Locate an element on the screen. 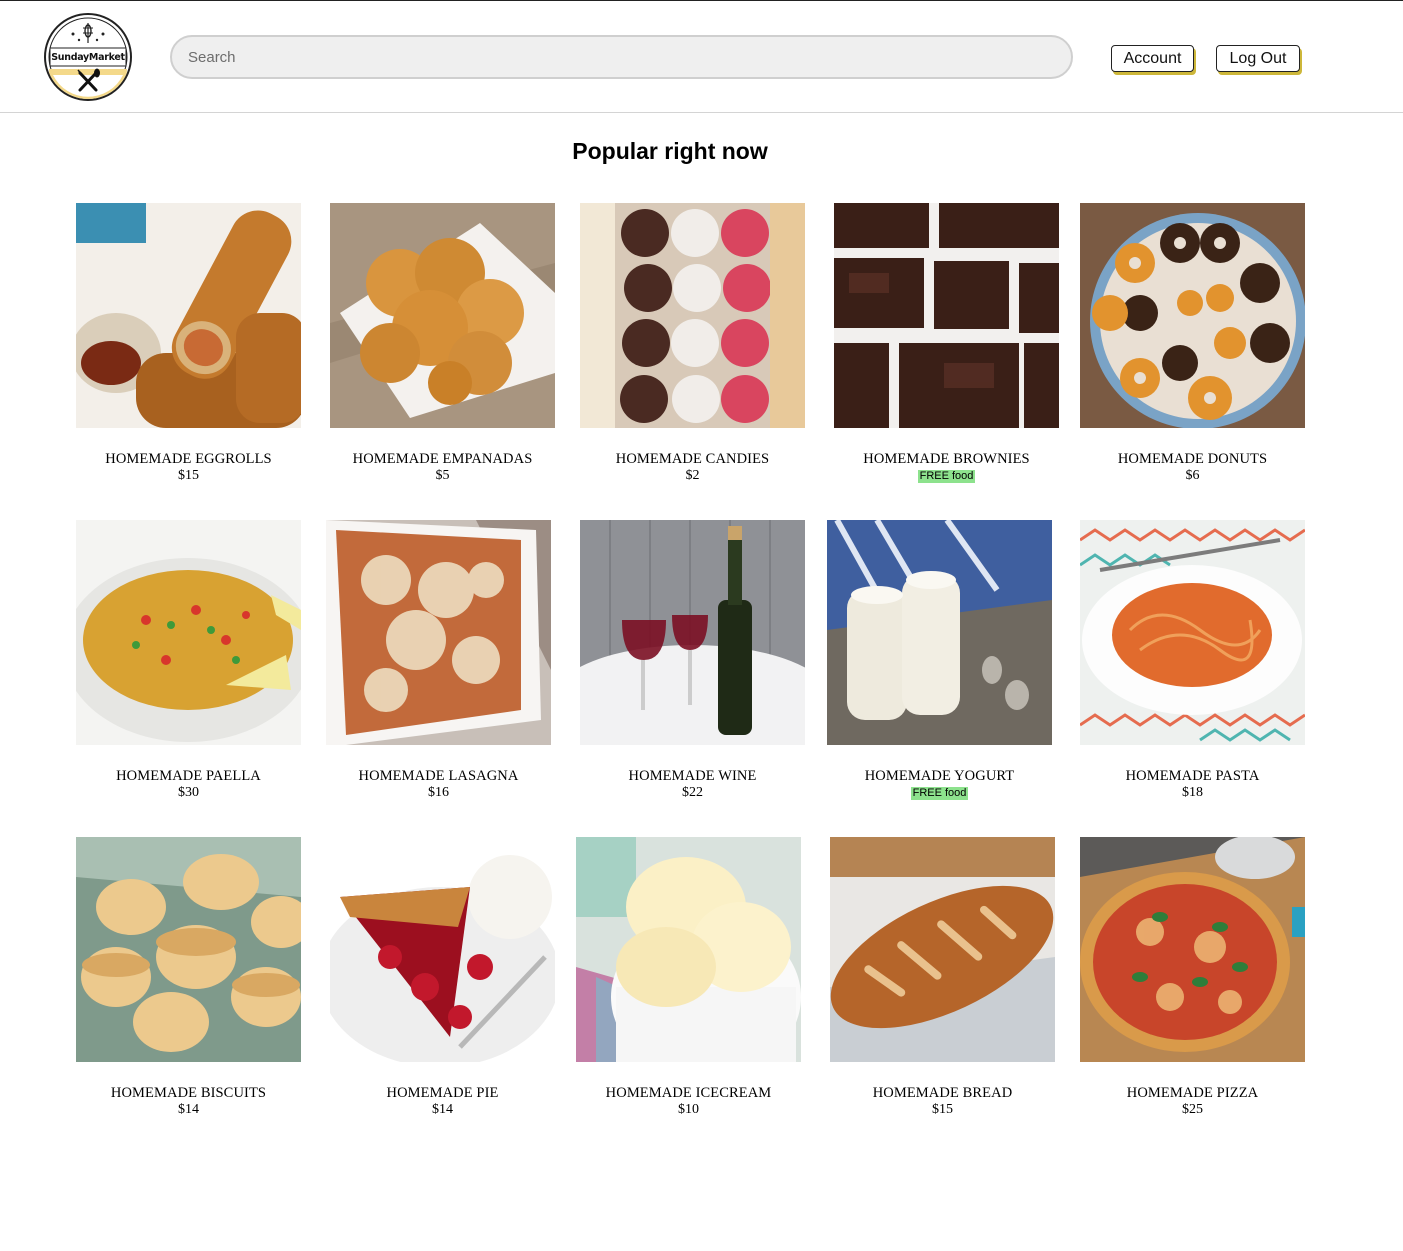 This screenshot has width=1403, height=1251. product-image-paella is located at coordinates (188, 632).